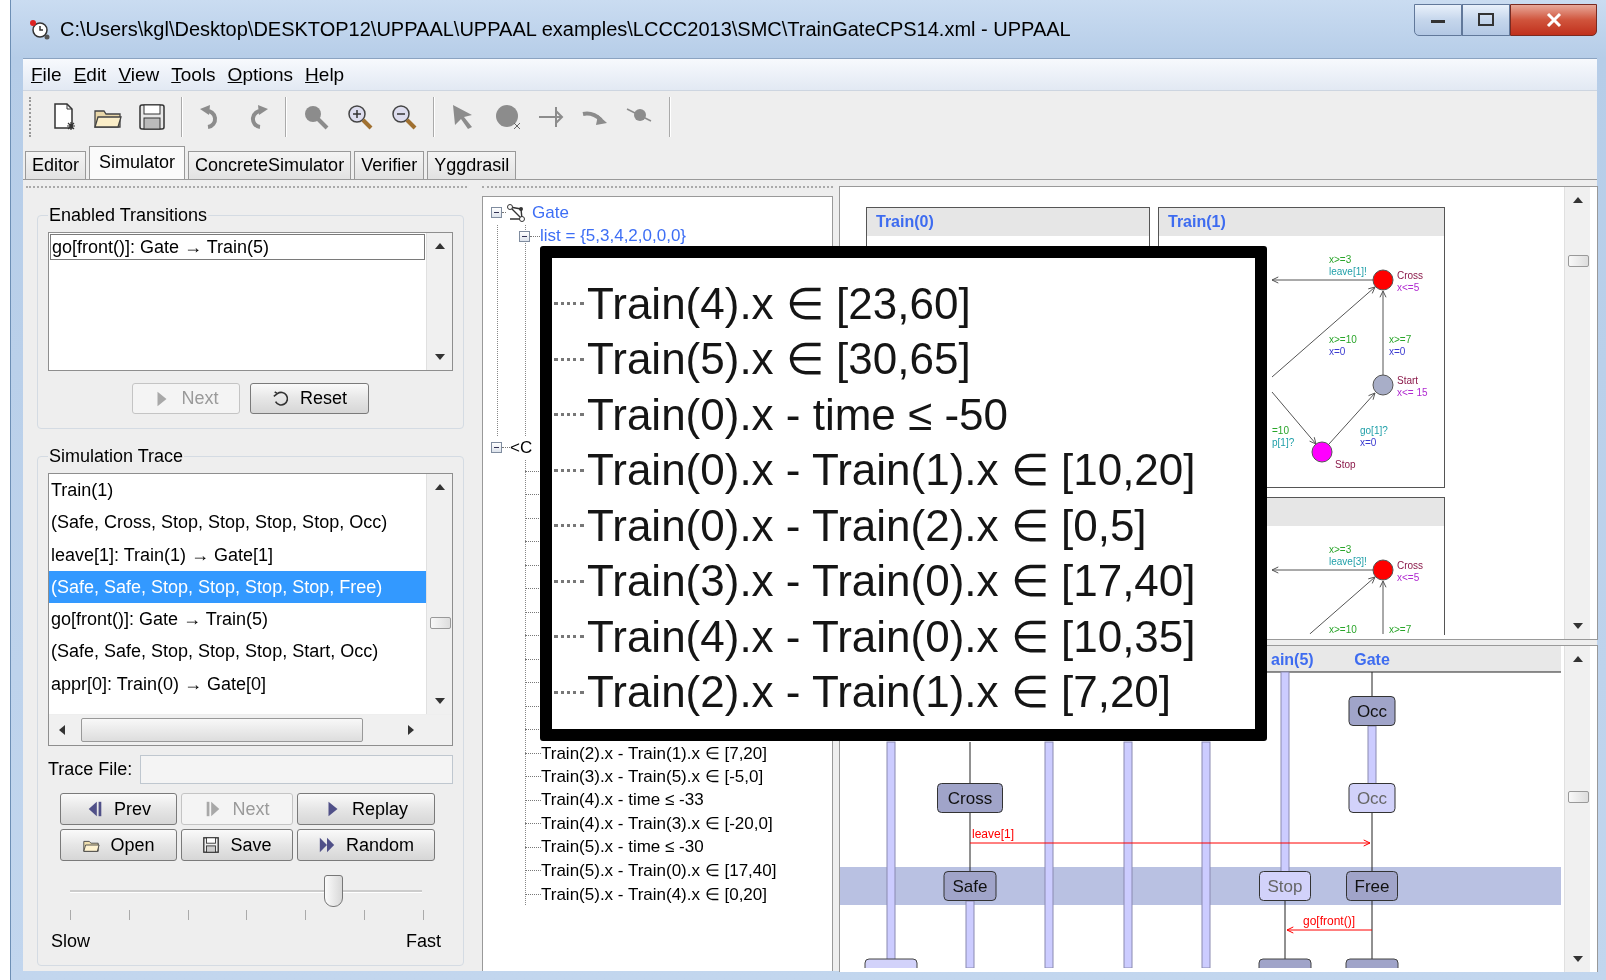 This screenshot has width=1606, height=980. Describe the element at coordinates (970, 886) in the screenshot. I see `state-box: Safe` at that location.